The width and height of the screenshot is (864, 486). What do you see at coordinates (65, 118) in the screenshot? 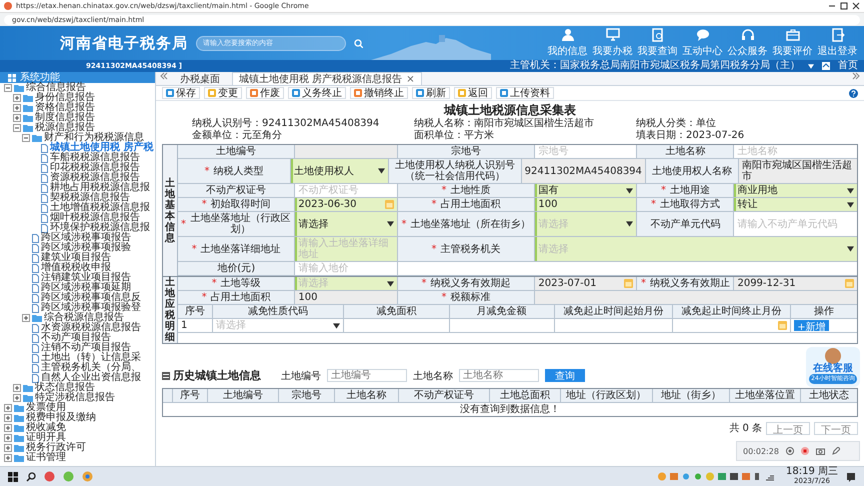
I see `tree-item: 制度信息报告` at bounding box center [65, 118].